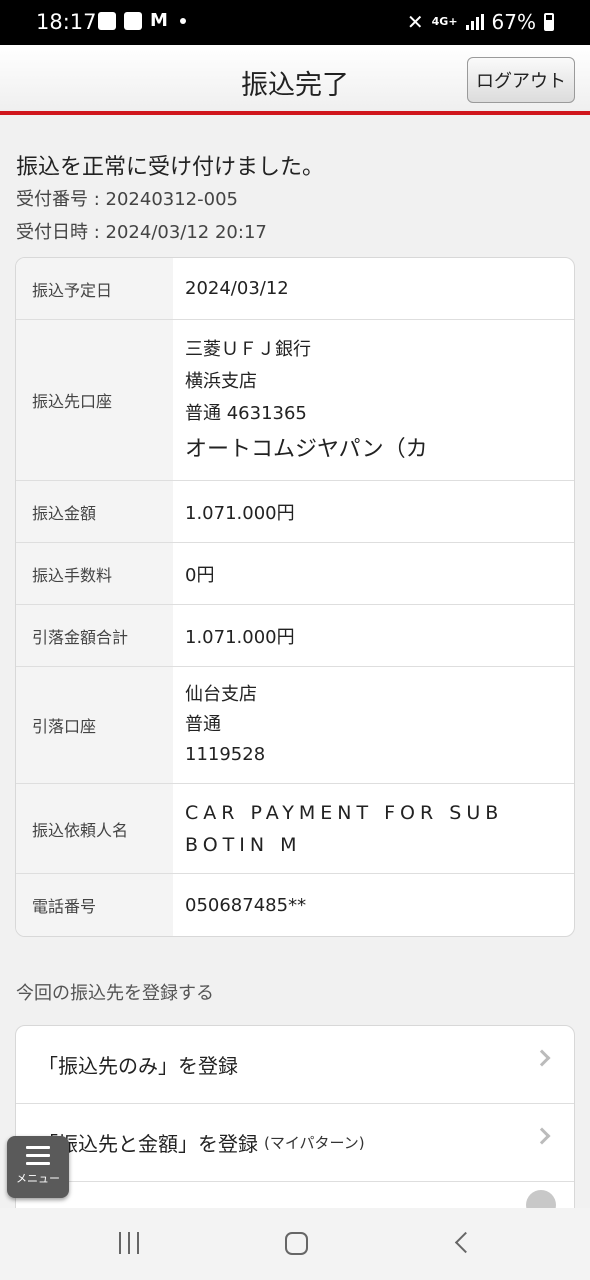  What do you see at coordinates (115, 993) in the screenshot?
I see `register-section-label: 今回の振込先を登録する` at bounding box center [115, 993].